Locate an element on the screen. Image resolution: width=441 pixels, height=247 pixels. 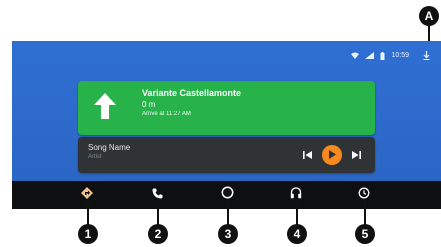
callout-3: 3 is located at coordinates (228, 234).